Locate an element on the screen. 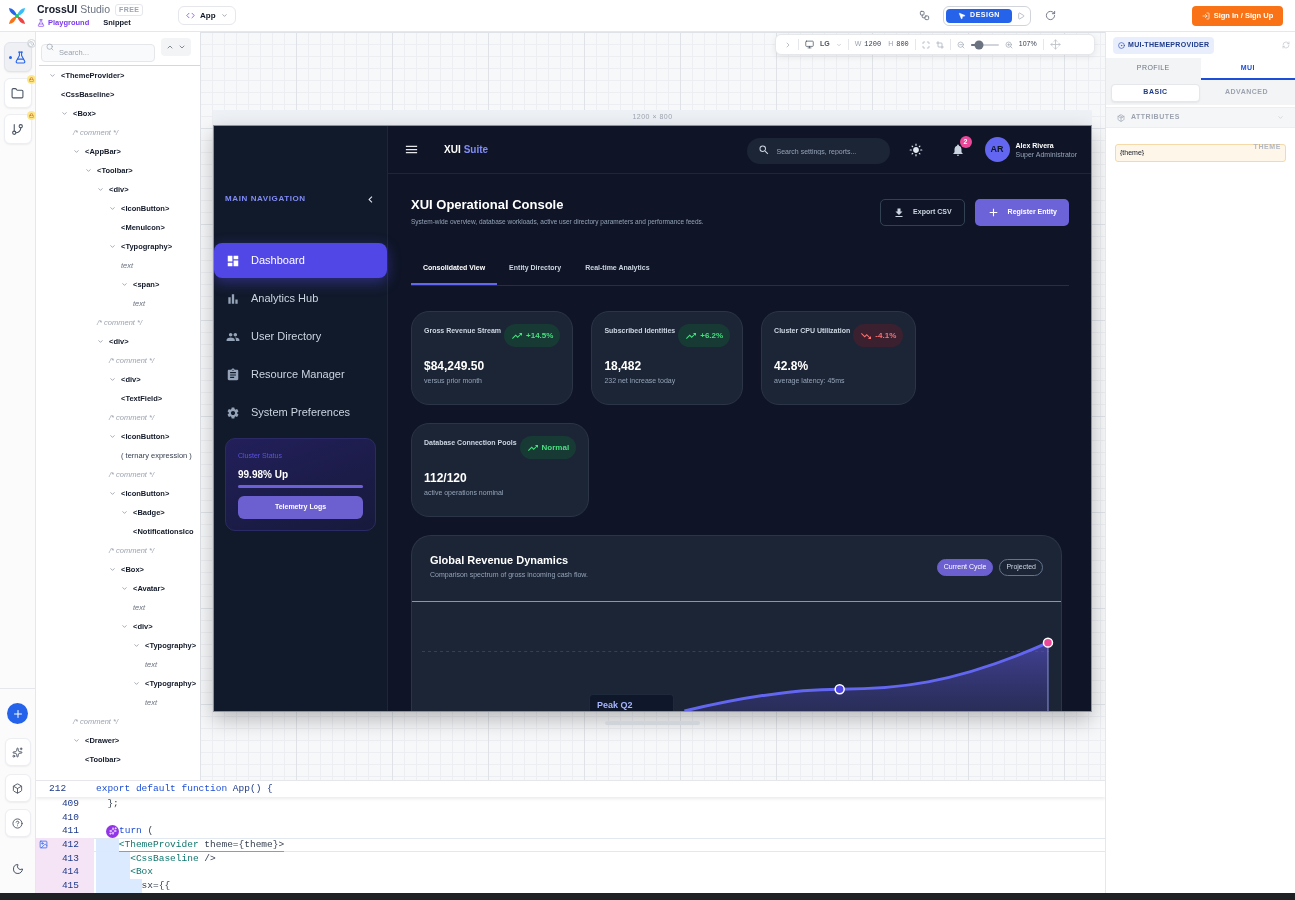 Image resolution: width=1295 pixels, height=900 pixels. page-title: XUI Operational Console is located at coordinates (487, 205).